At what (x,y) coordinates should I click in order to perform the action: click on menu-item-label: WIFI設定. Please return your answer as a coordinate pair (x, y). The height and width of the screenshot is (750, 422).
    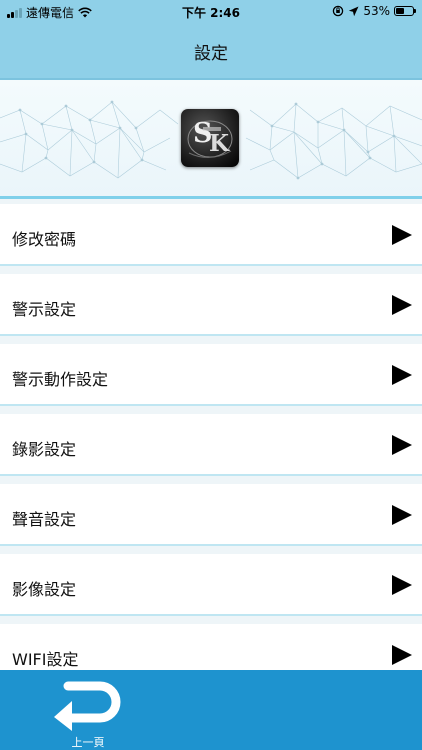
    Looking at the image, I should click on (45, 659).